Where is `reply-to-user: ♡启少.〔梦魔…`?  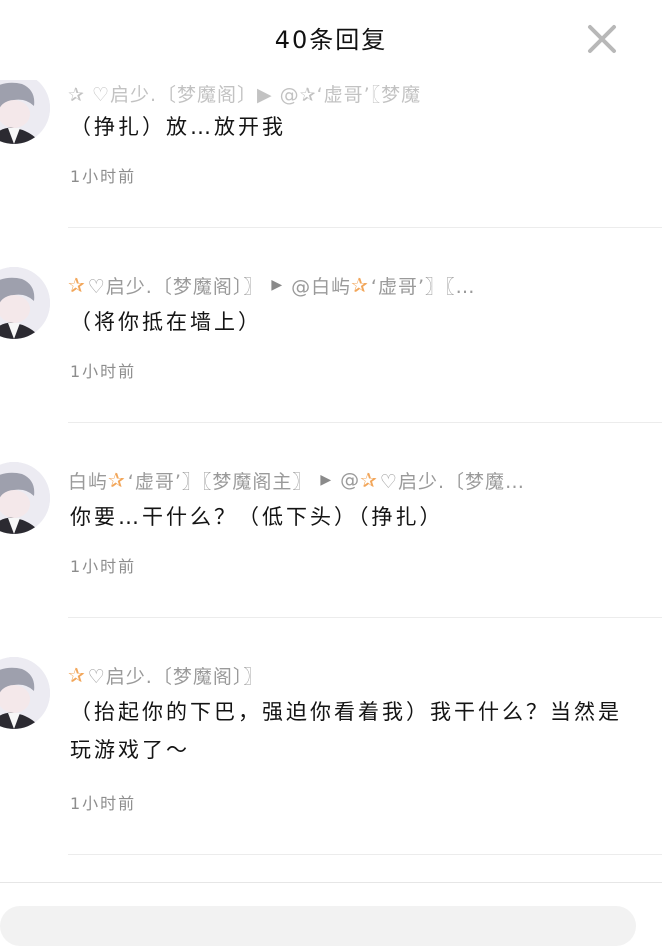 reply-to-user: ♡启少.〔梦魔… is located at coordinates (452, 480).